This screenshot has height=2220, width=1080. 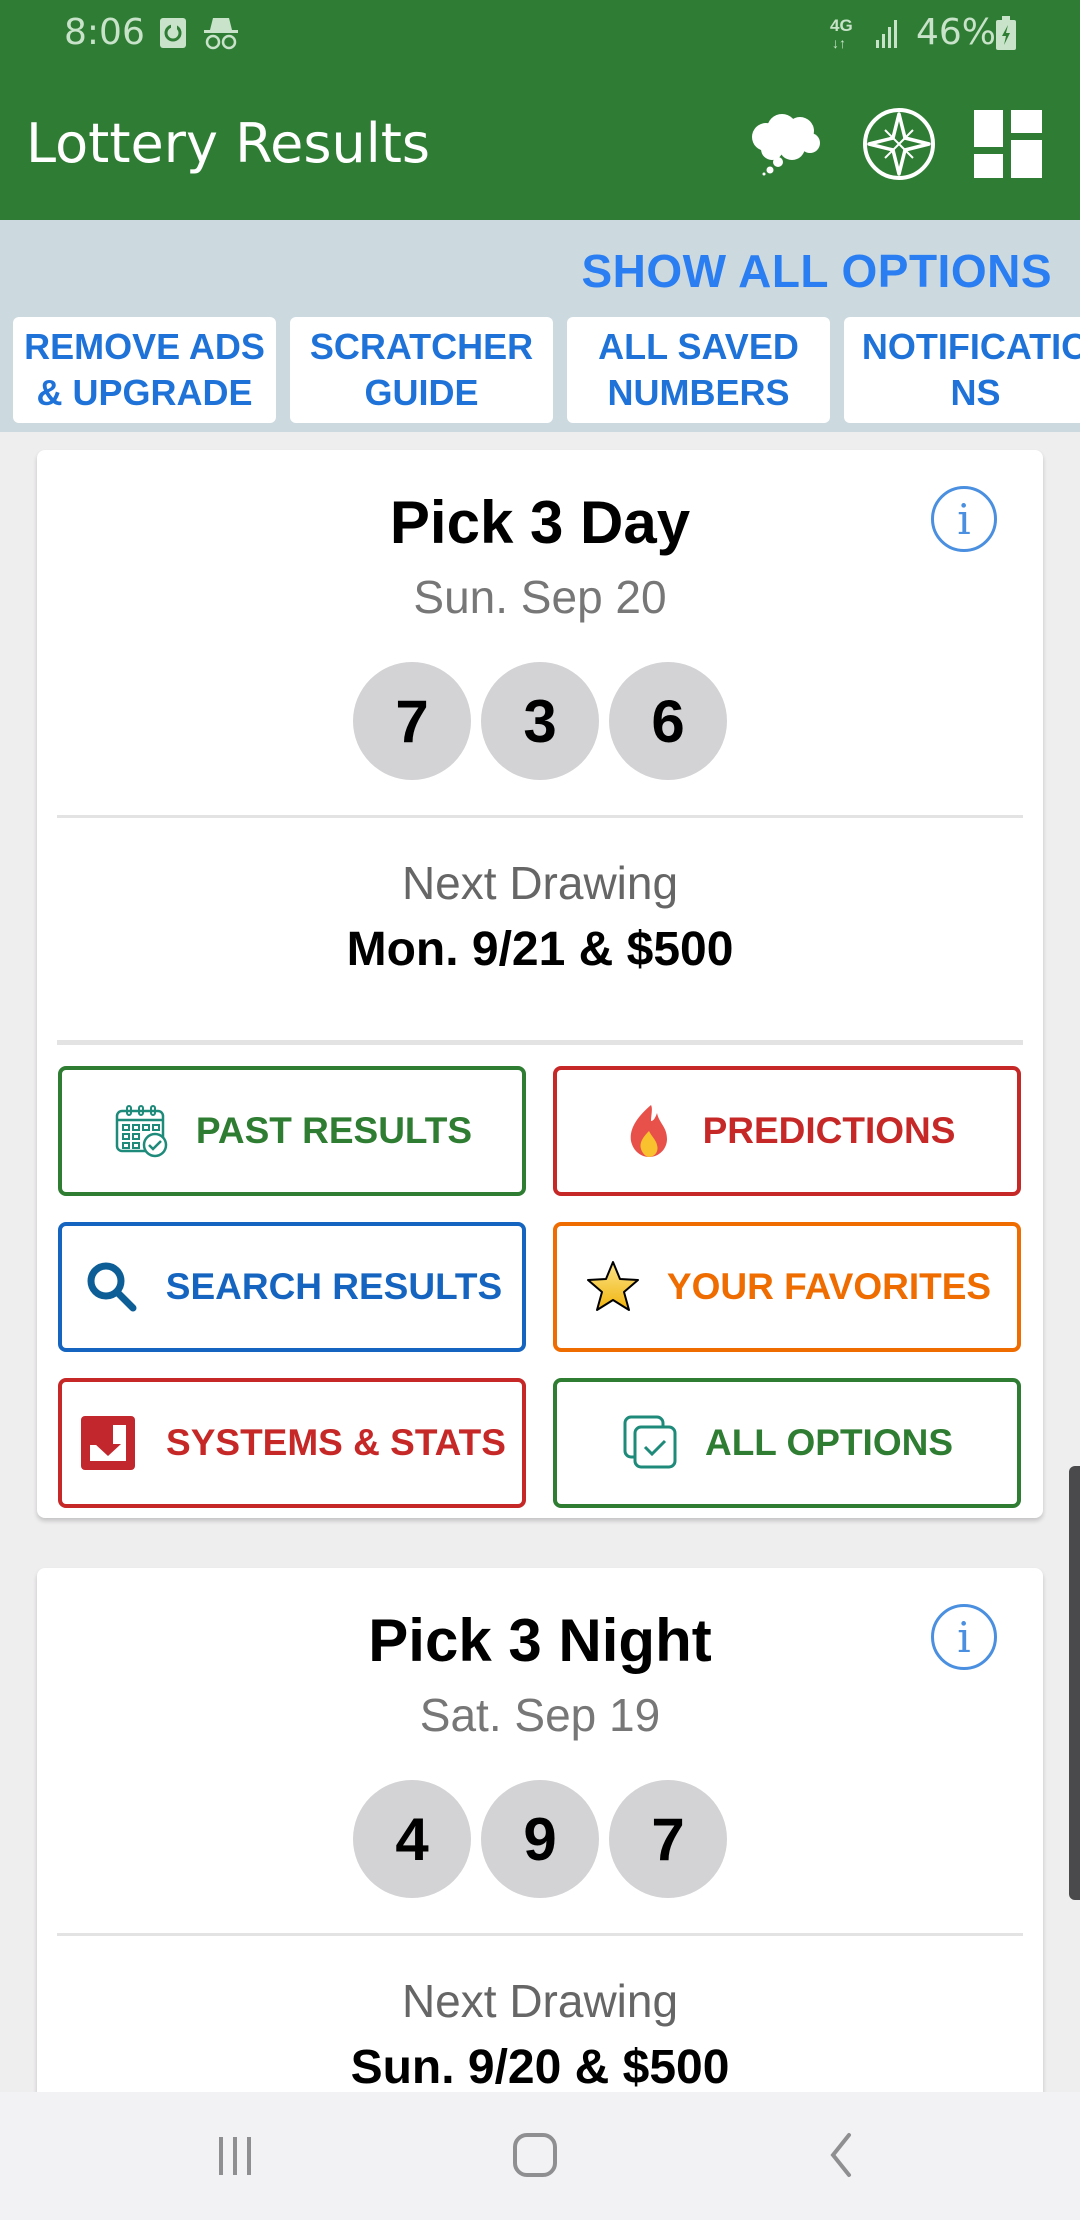 What do you see at coordinates (144, 370) in the screenshot?
I see `remove-ads-upgrade-chip: REMOVE ADS & UPGRADE` at bounding box center [144, 370].